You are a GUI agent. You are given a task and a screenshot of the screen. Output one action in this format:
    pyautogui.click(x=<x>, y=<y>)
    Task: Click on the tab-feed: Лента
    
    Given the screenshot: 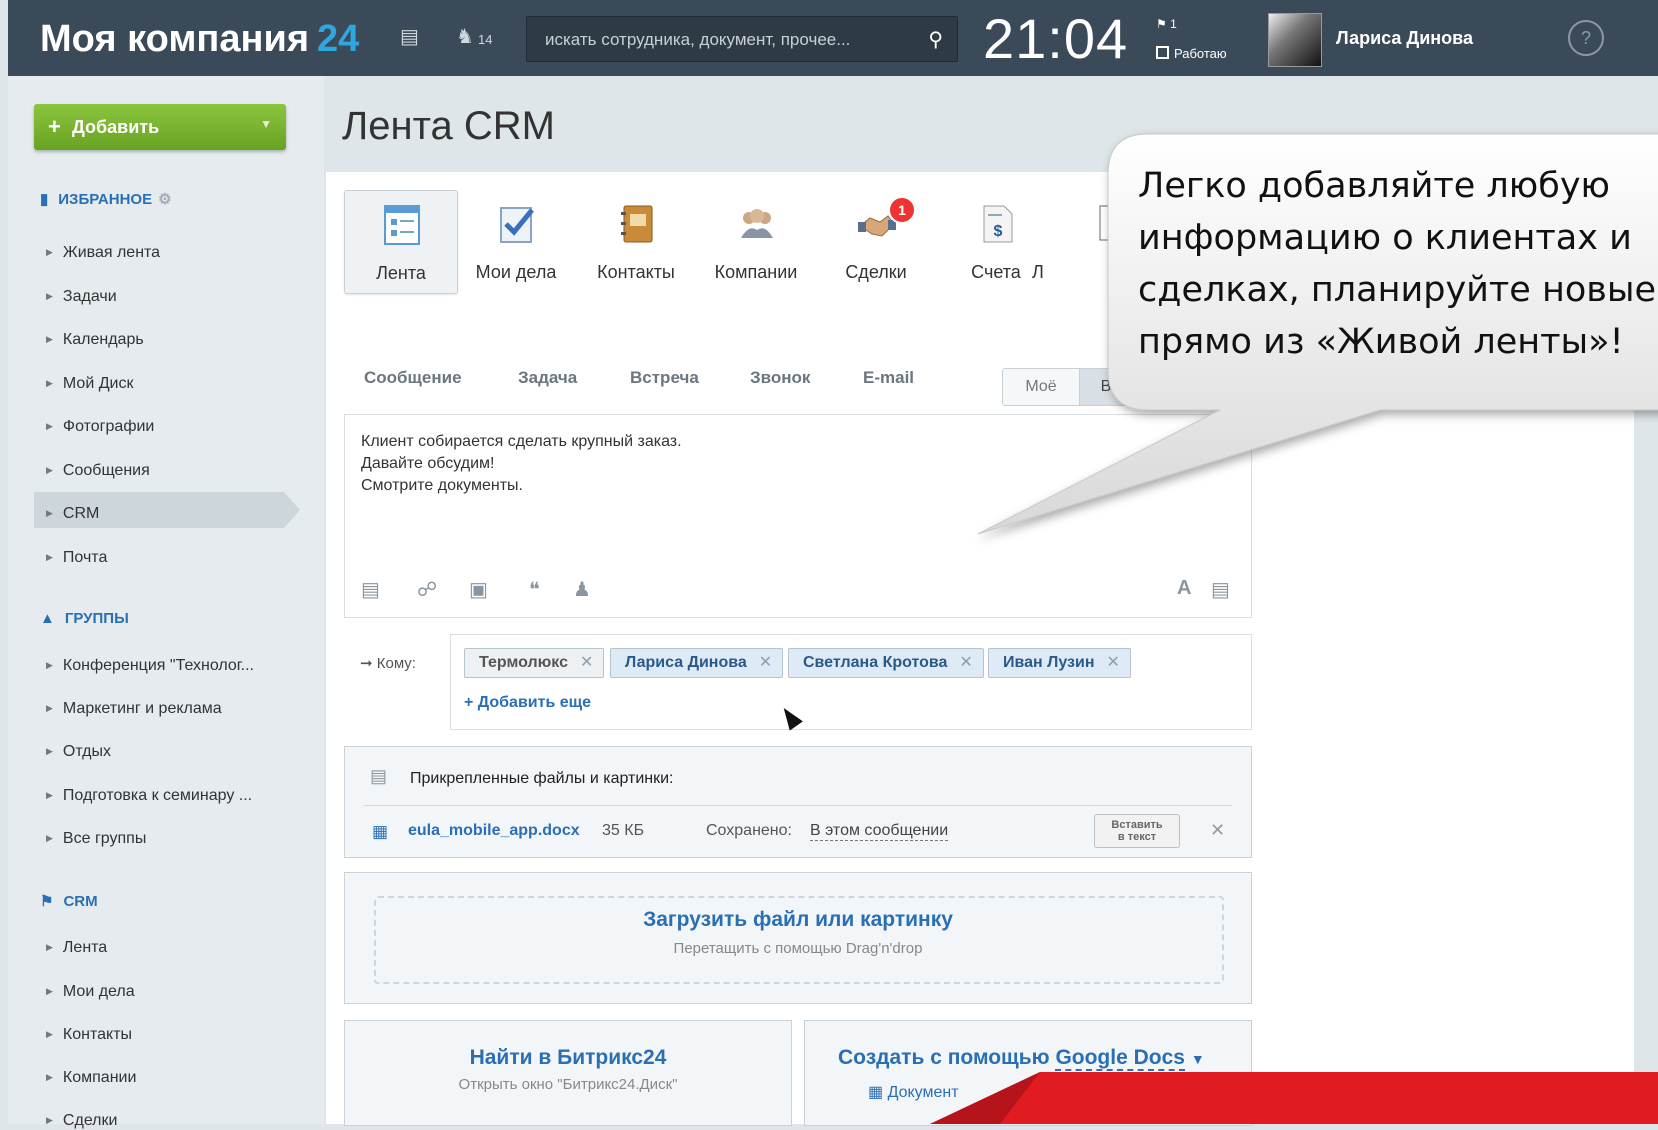 What is the action you would take?
    pyautogui.click(x=401, y=242)
    